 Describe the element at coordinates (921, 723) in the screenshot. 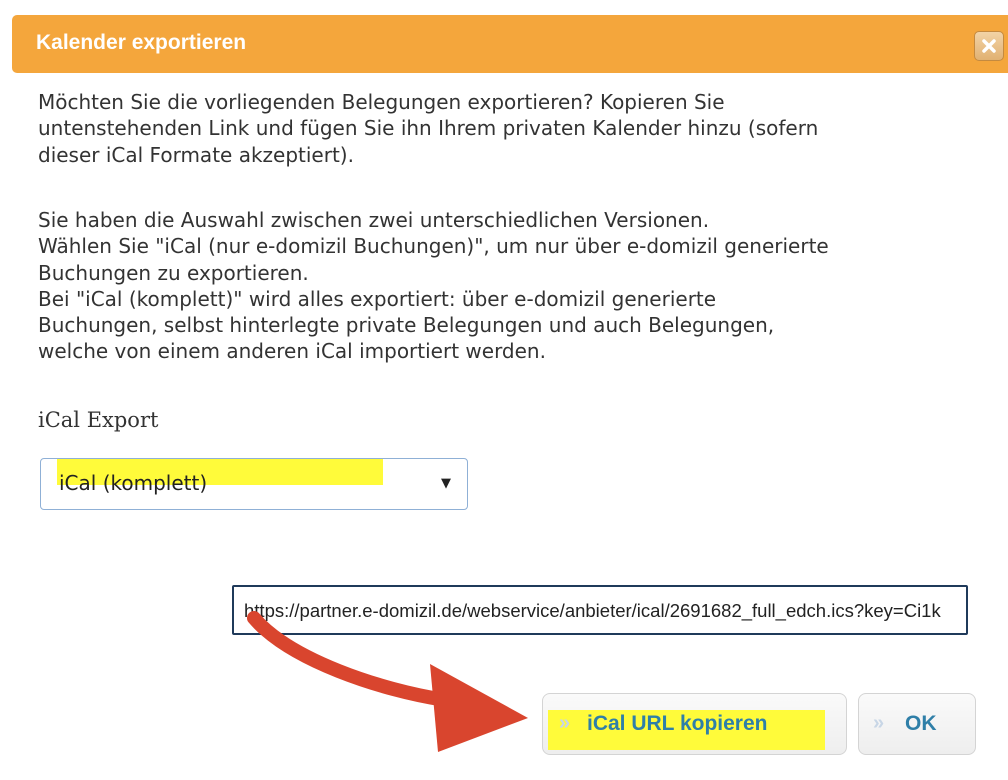

I see `ok-button-label: OK` at that location.